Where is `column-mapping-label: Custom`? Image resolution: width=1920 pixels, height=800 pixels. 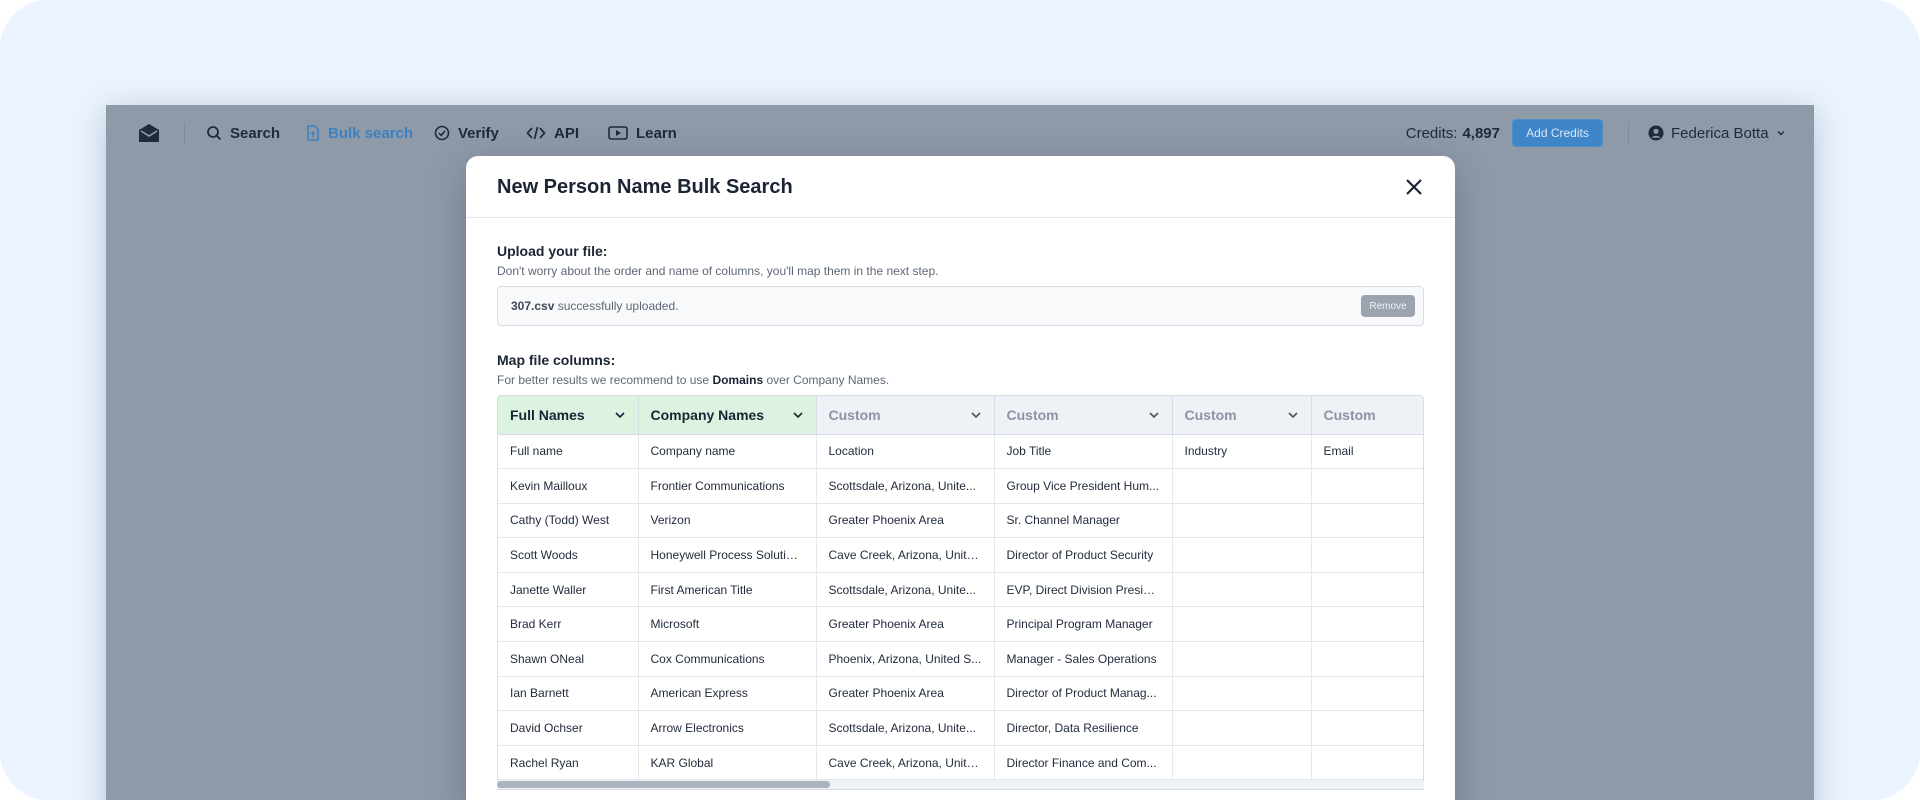 column-mapping-label: Custom is located at coordinates (1349, 414).